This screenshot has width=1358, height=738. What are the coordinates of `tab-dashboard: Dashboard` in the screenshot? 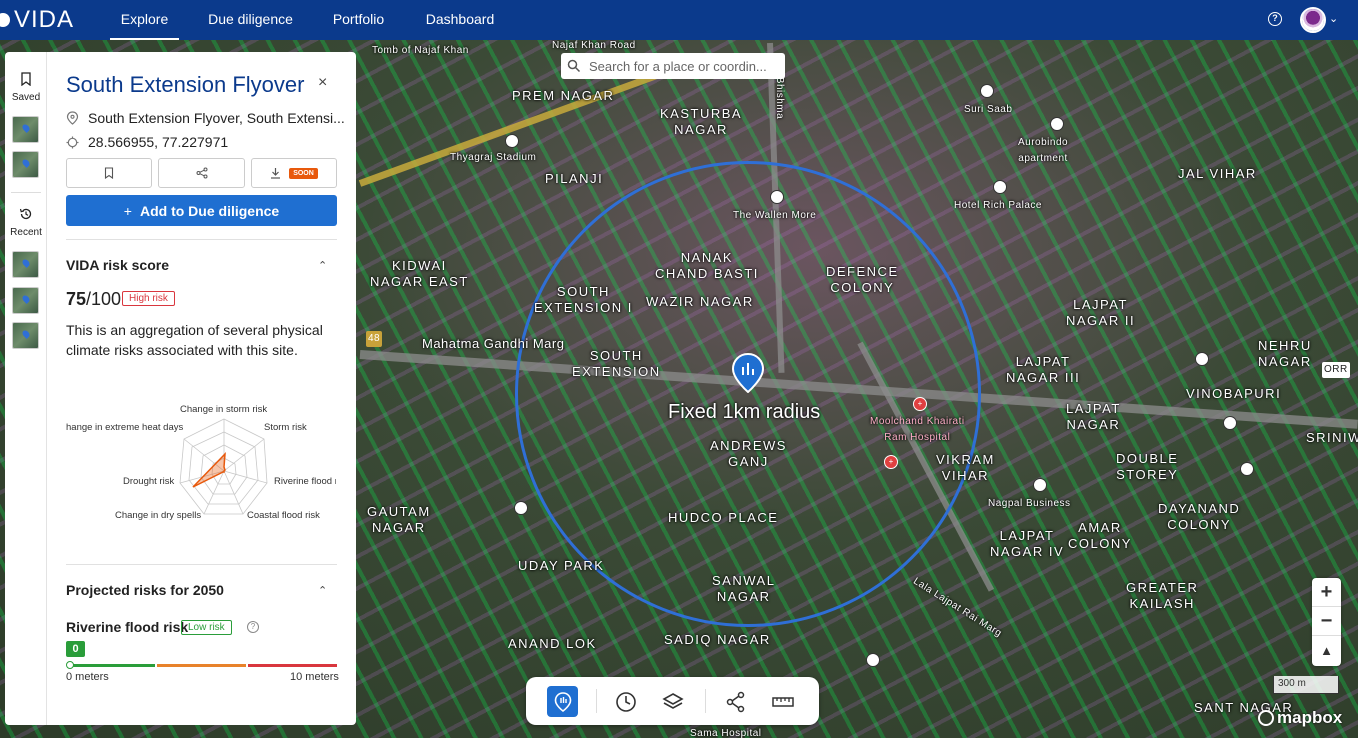 It's located at (460, 20).